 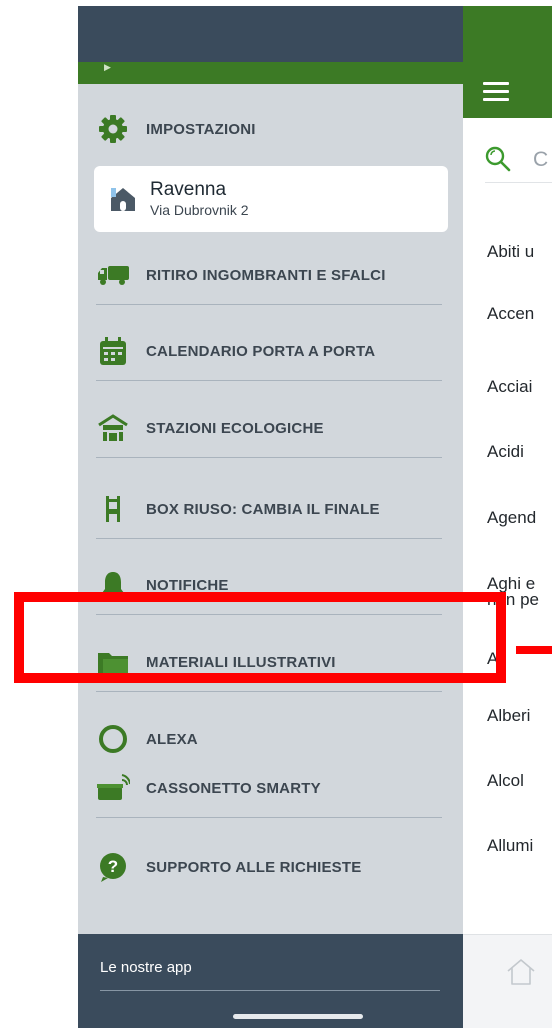 What do you see at coordinates (123, 199) in the screenshot?
I see `house-icon` at bounding box center [123, 199].